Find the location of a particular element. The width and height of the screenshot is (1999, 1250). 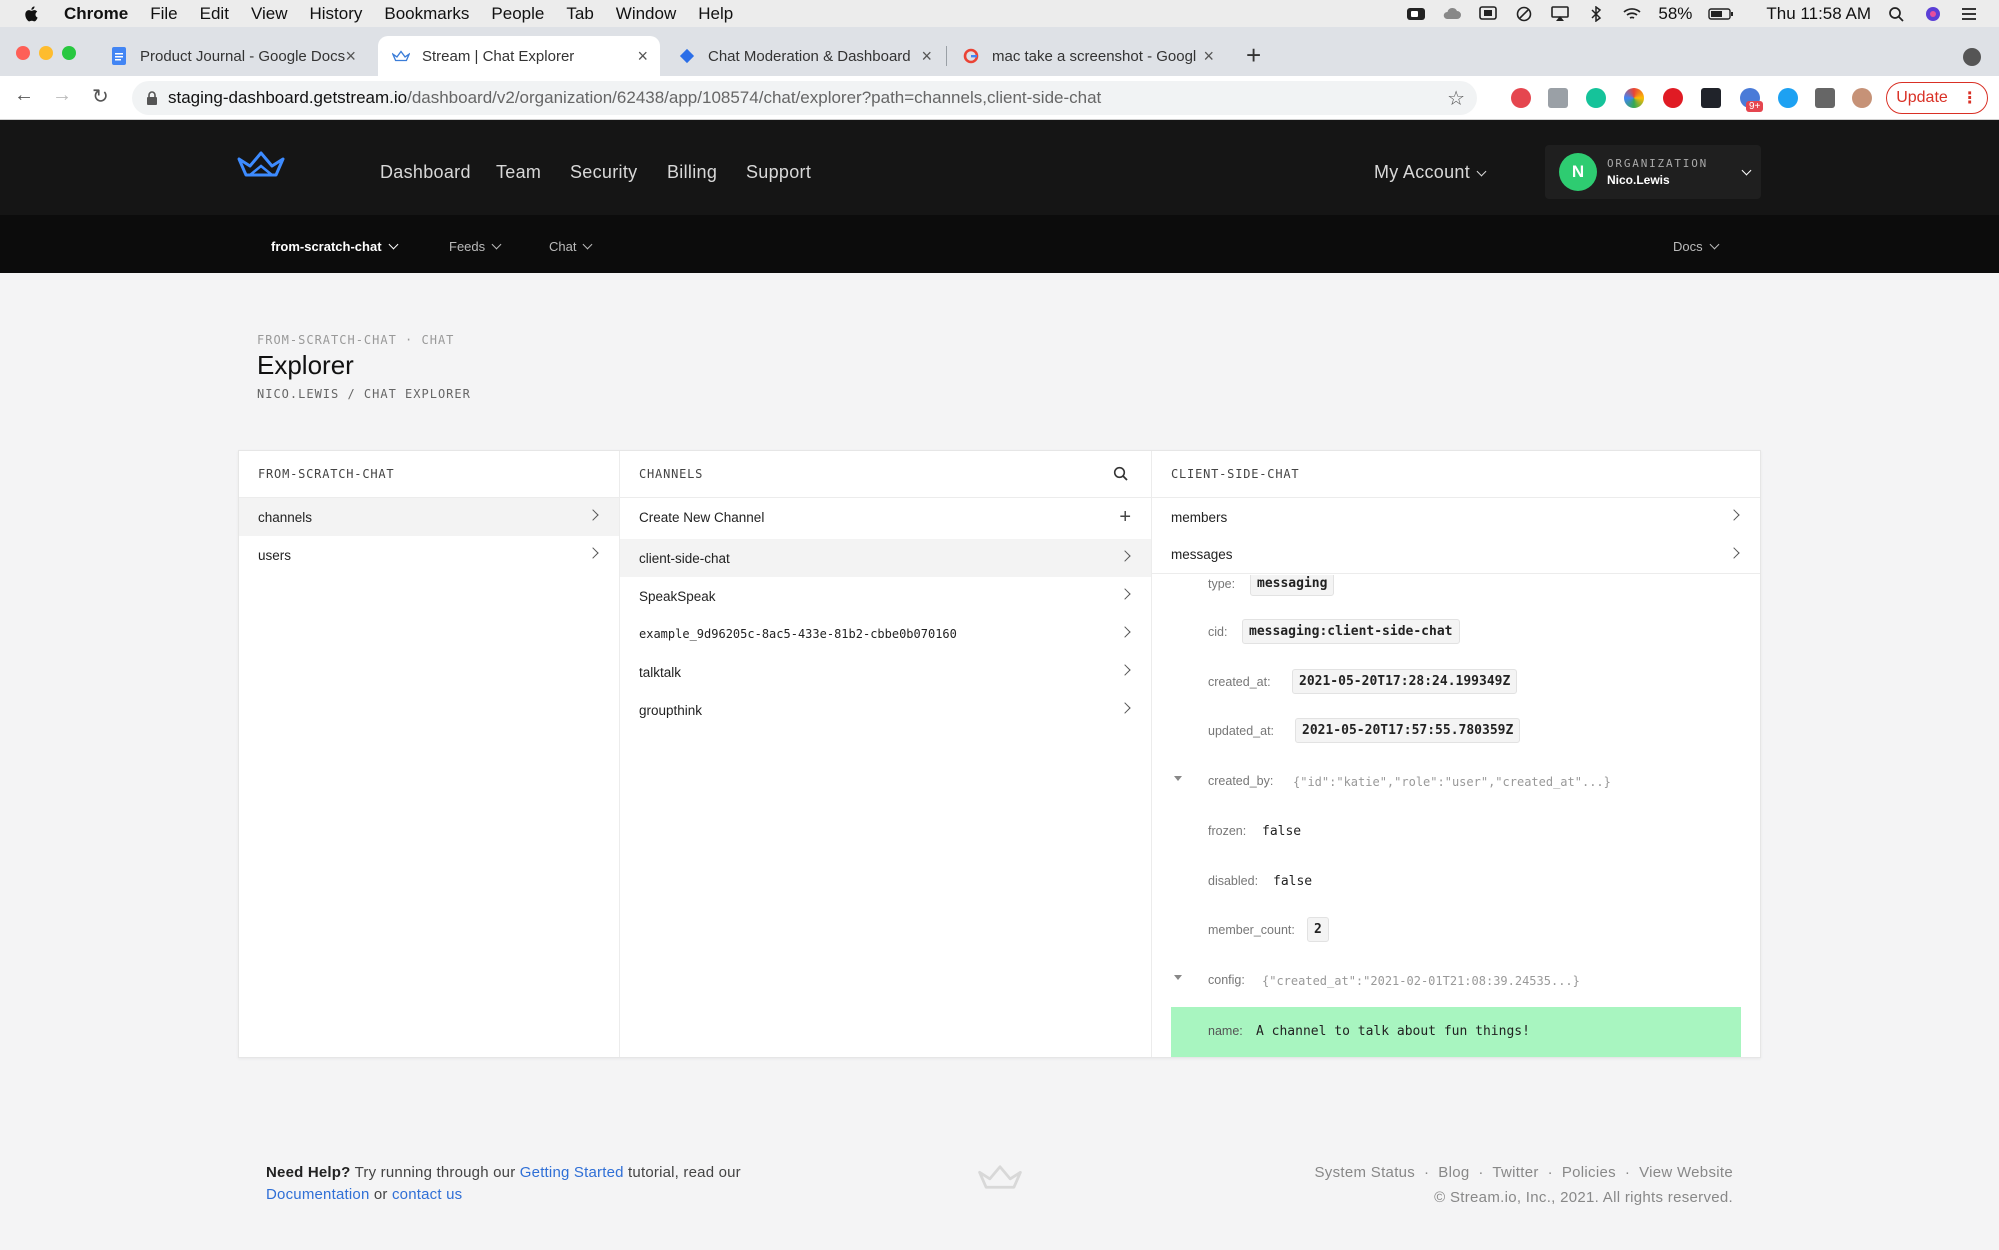

display-icon is located at coordinates (1488, 13).